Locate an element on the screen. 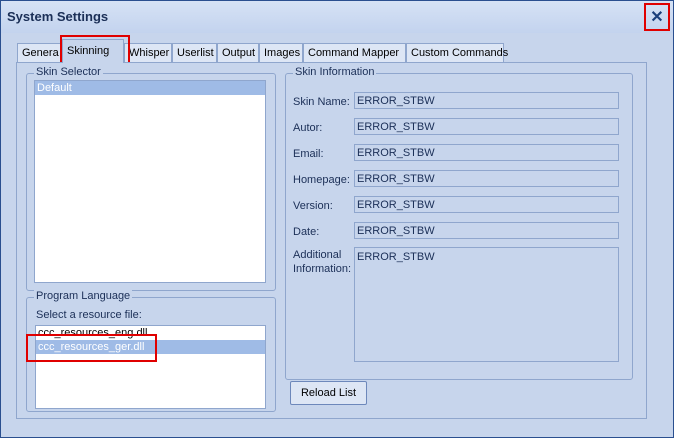 This screenshot has width=674, height=438. date-field: ERROR_STBW is located at coordinates (486, 230).